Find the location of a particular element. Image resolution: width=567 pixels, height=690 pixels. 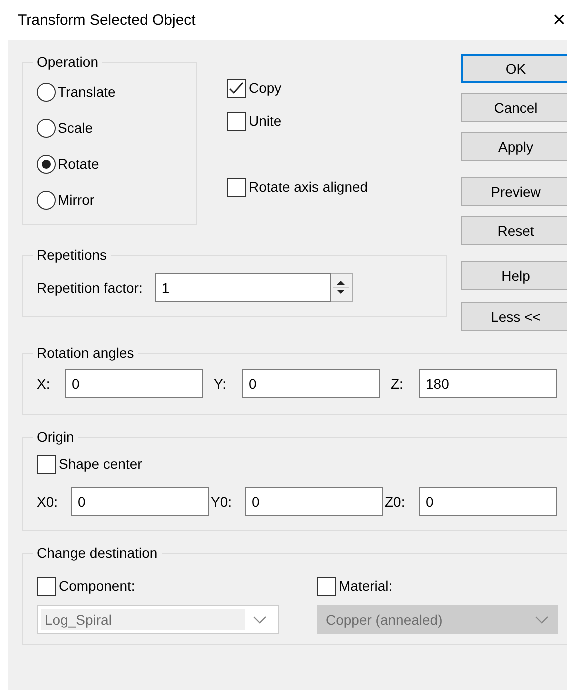

checkbox-label: Unite is located at coordinates (265, 121).